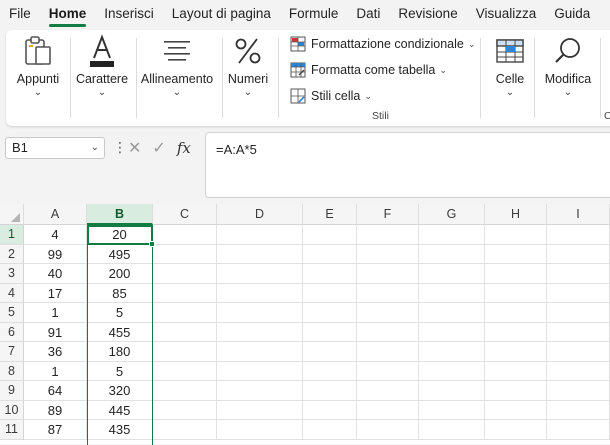  Describe the element at coordinates (120, 430) in the screenshot. I see `cell-b: 435` at that location.